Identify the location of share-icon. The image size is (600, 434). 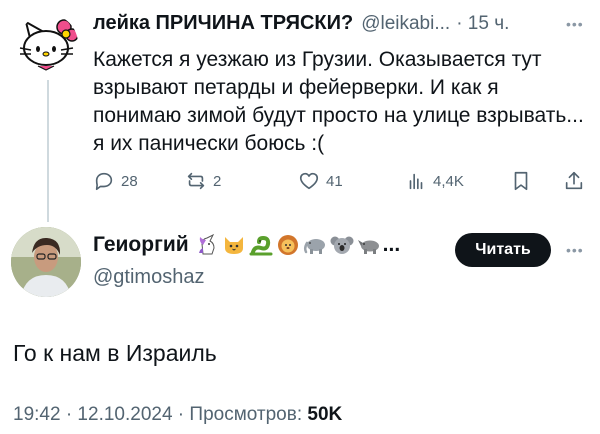
(574, 180).